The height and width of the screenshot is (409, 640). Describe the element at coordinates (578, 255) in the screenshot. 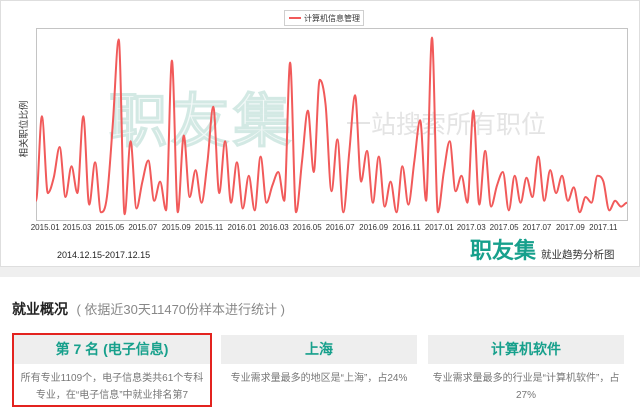

I see `brand-caption: 就业趋势分析图` at that location.